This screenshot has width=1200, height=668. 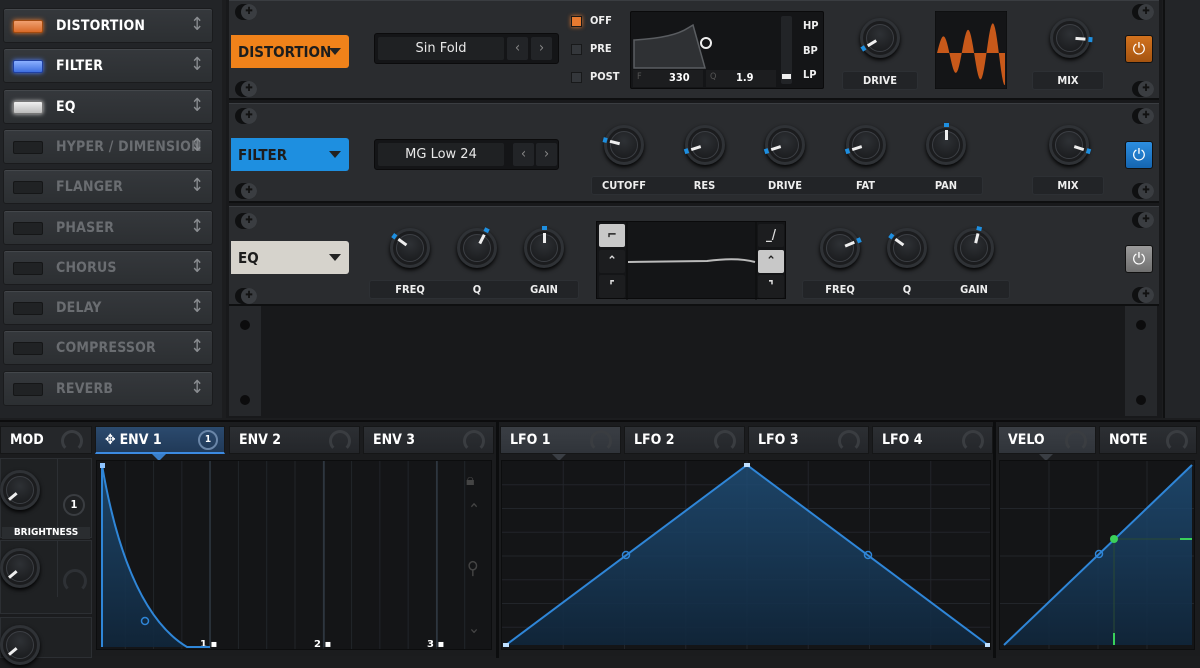 What do you see at coordinates (74, 505) in the screenshot?
I see `mod-count-badge: 1` at bounding box center [74, 505].